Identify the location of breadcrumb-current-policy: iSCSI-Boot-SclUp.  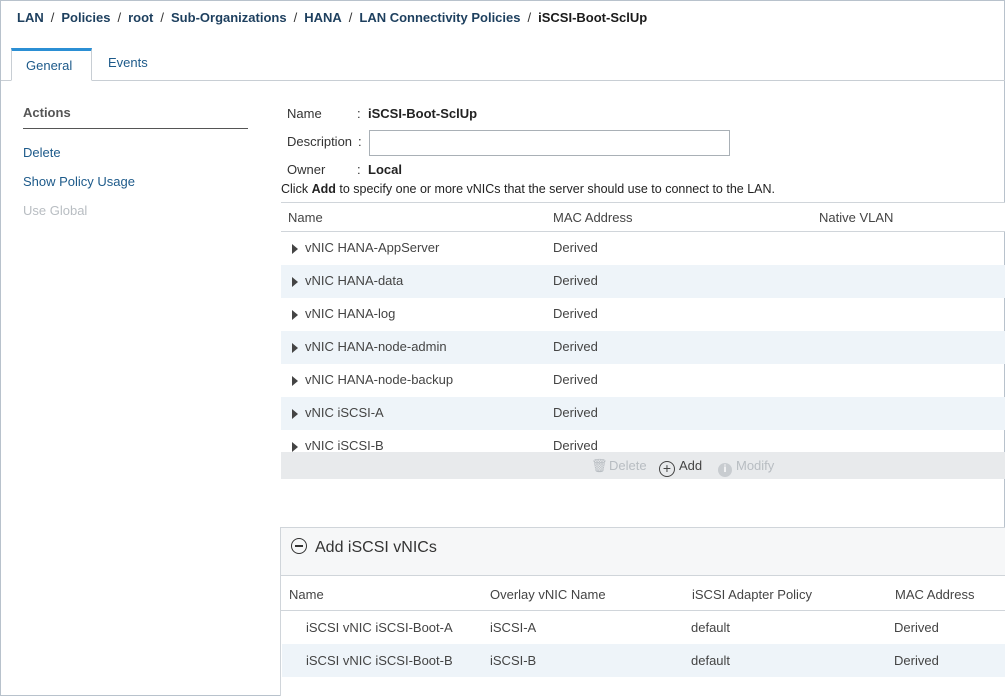
(593, 17).